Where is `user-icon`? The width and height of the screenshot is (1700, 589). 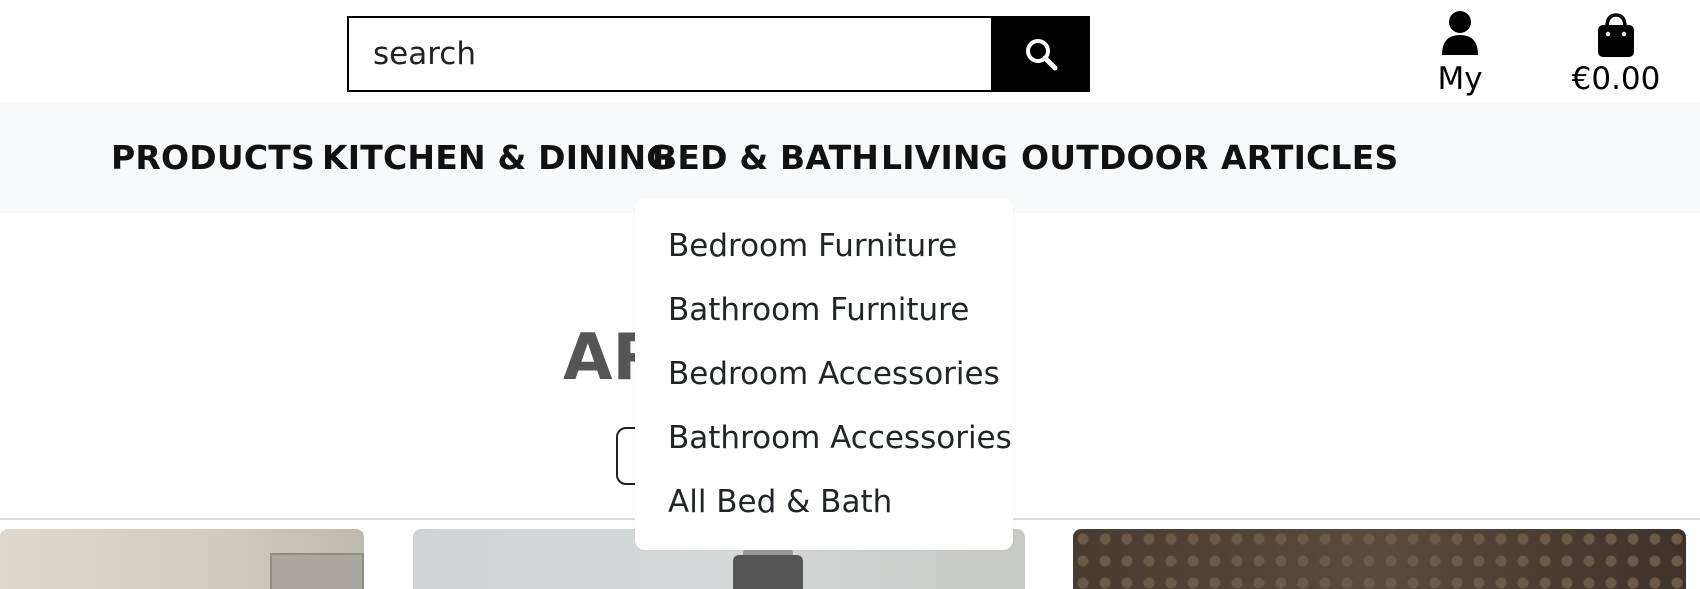
user-icon is located at coordinates (1460, 33).